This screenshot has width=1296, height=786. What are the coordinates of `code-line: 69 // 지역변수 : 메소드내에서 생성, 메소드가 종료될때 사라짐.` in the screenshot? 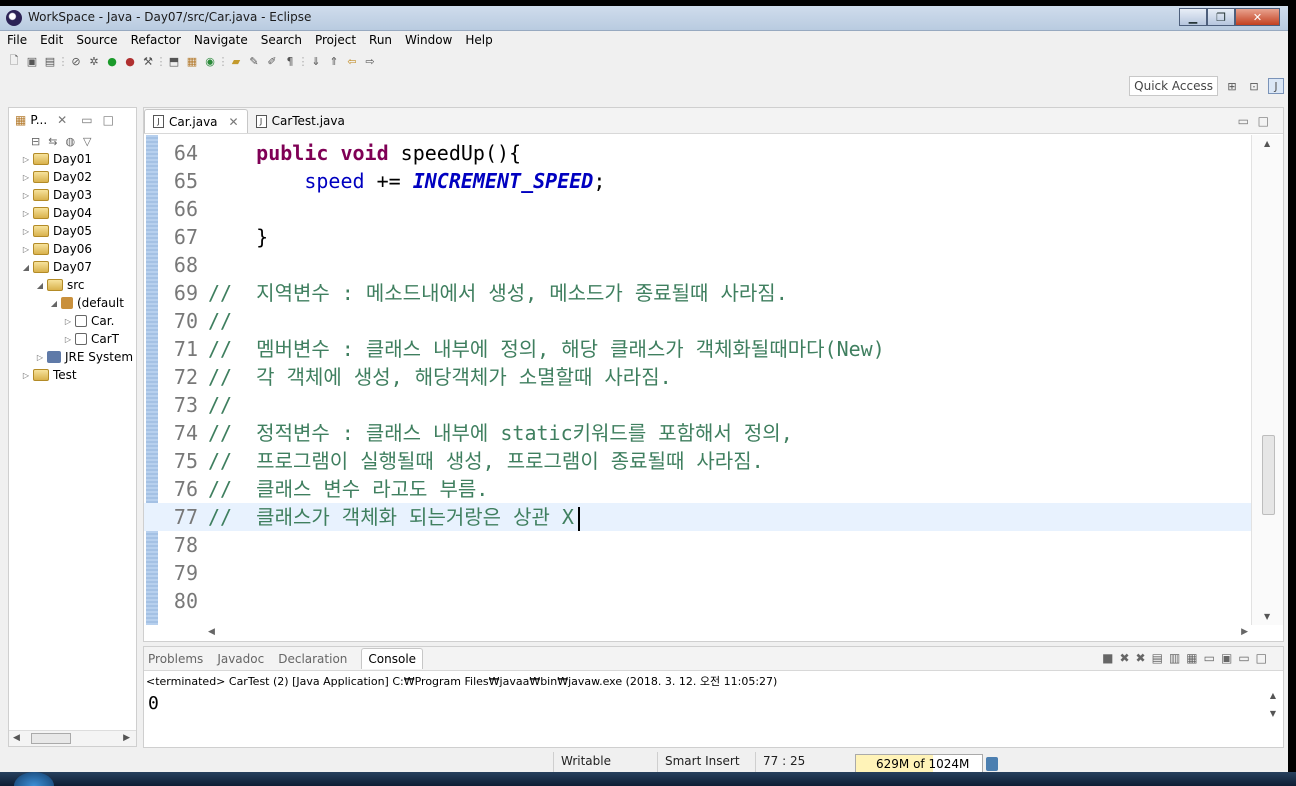 It's located at (698, 293).